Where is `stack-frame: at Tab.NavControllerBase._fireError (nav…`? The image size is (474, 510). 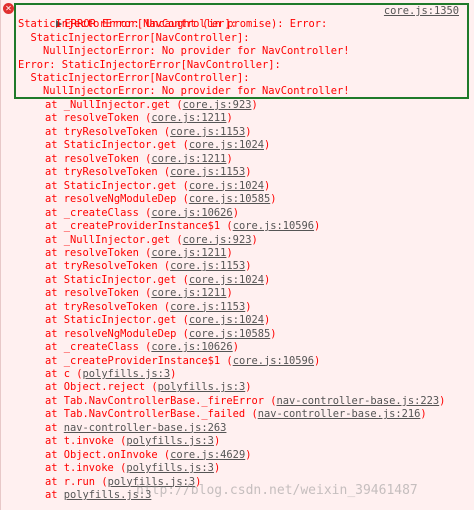 stack-frame: at Tab.NavControllerBase._fireError (nav… is located at coordinates (245, 400).